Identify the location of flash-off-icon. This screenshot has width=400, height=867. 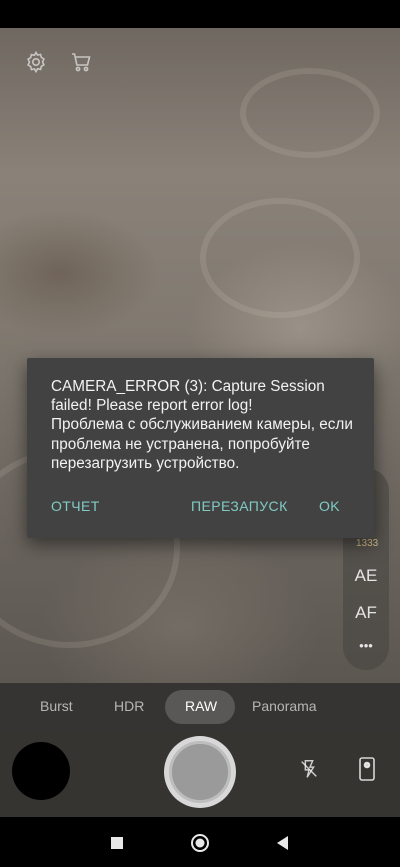
(309, 769).